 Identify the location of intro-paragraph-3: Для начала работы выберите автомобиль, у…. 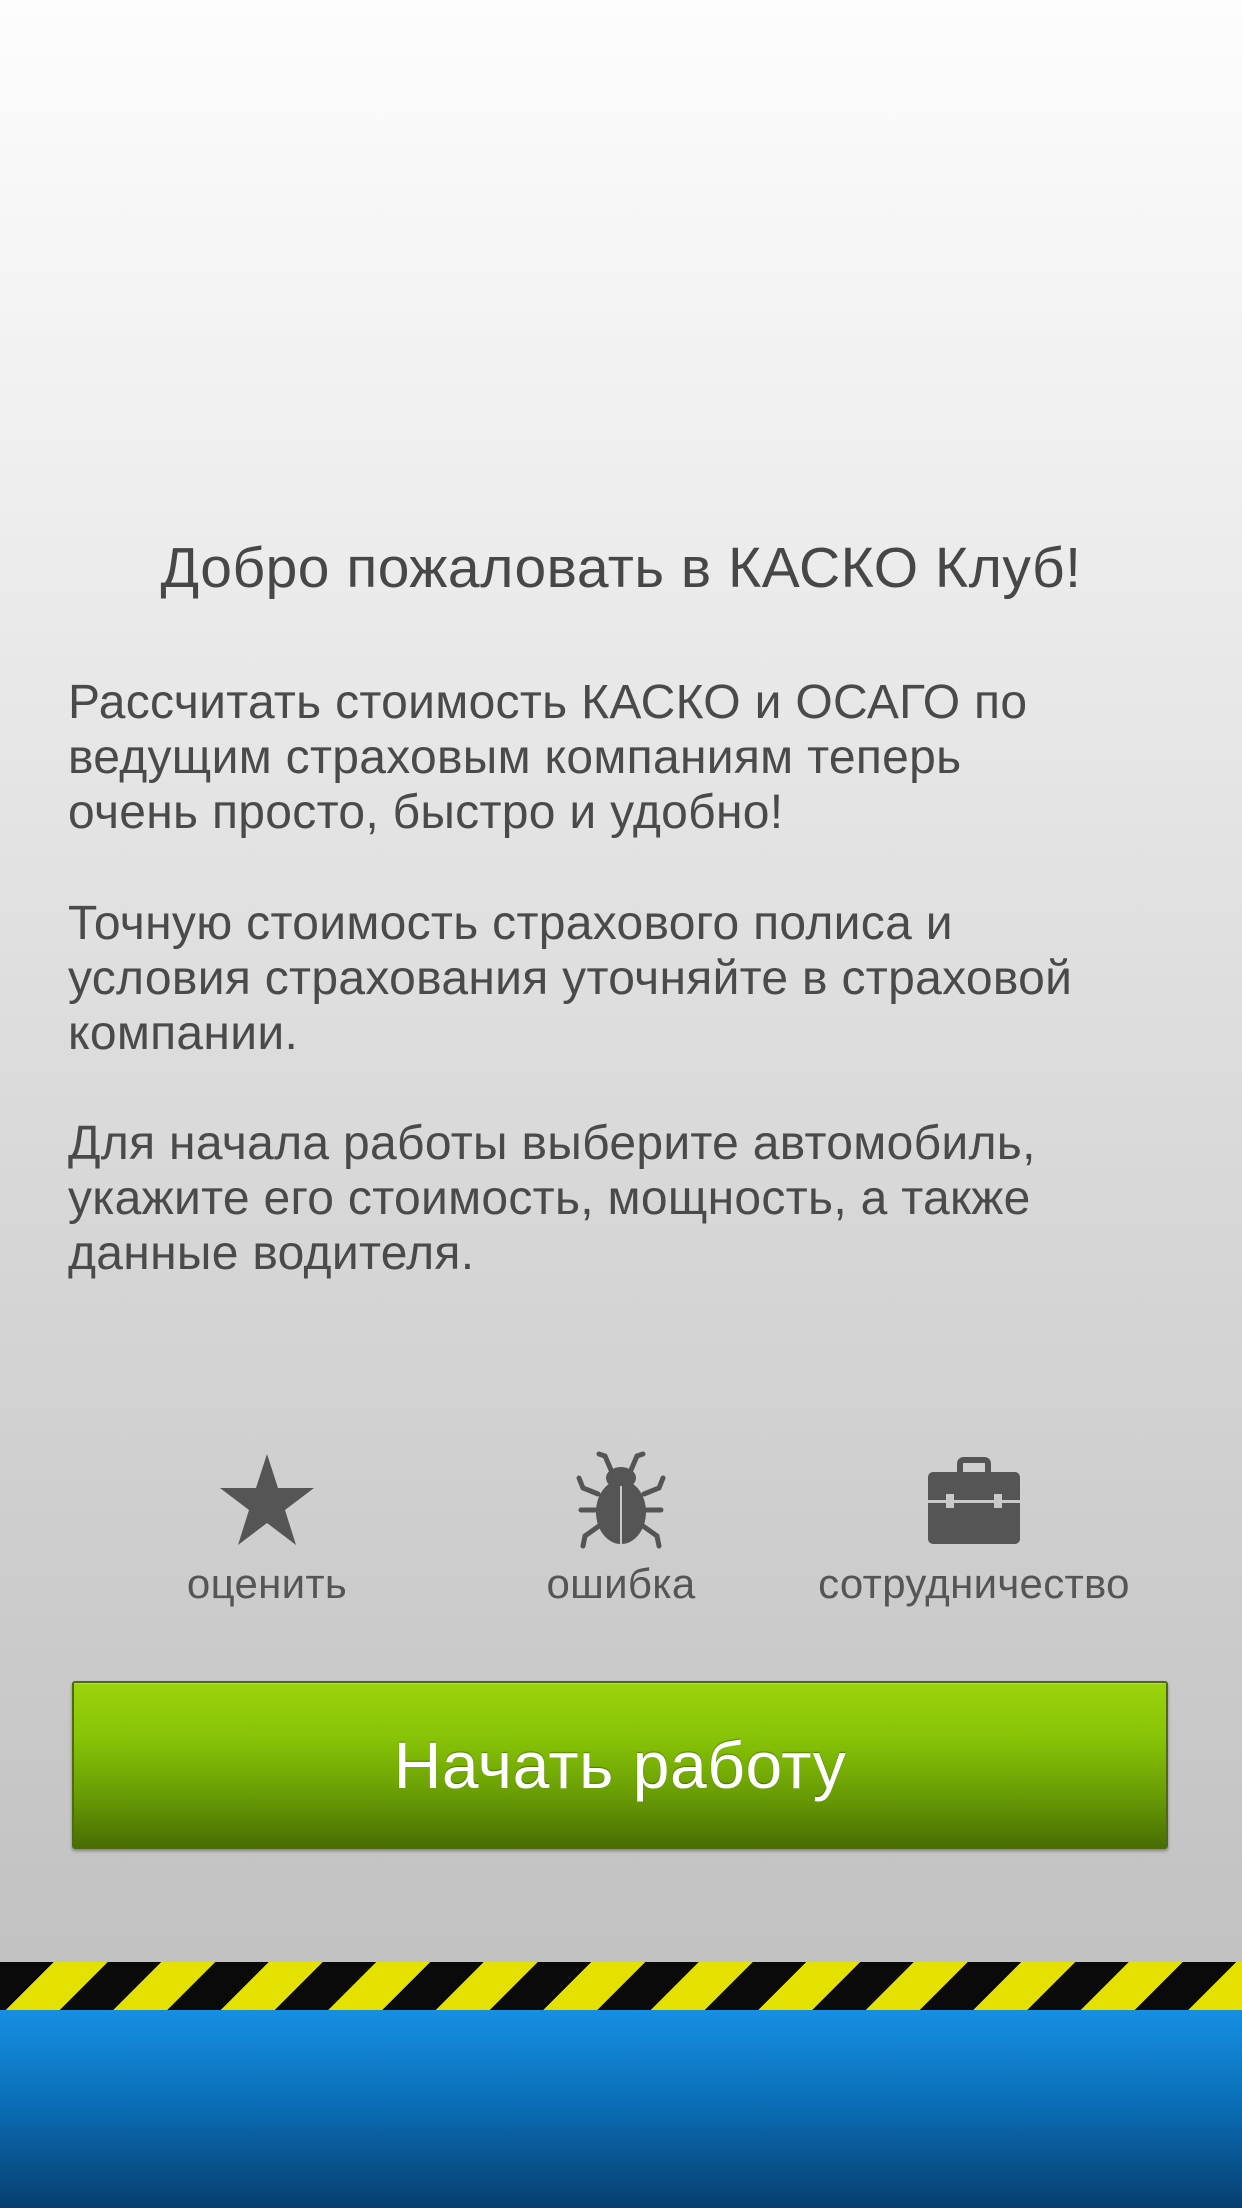
(628, 1198).